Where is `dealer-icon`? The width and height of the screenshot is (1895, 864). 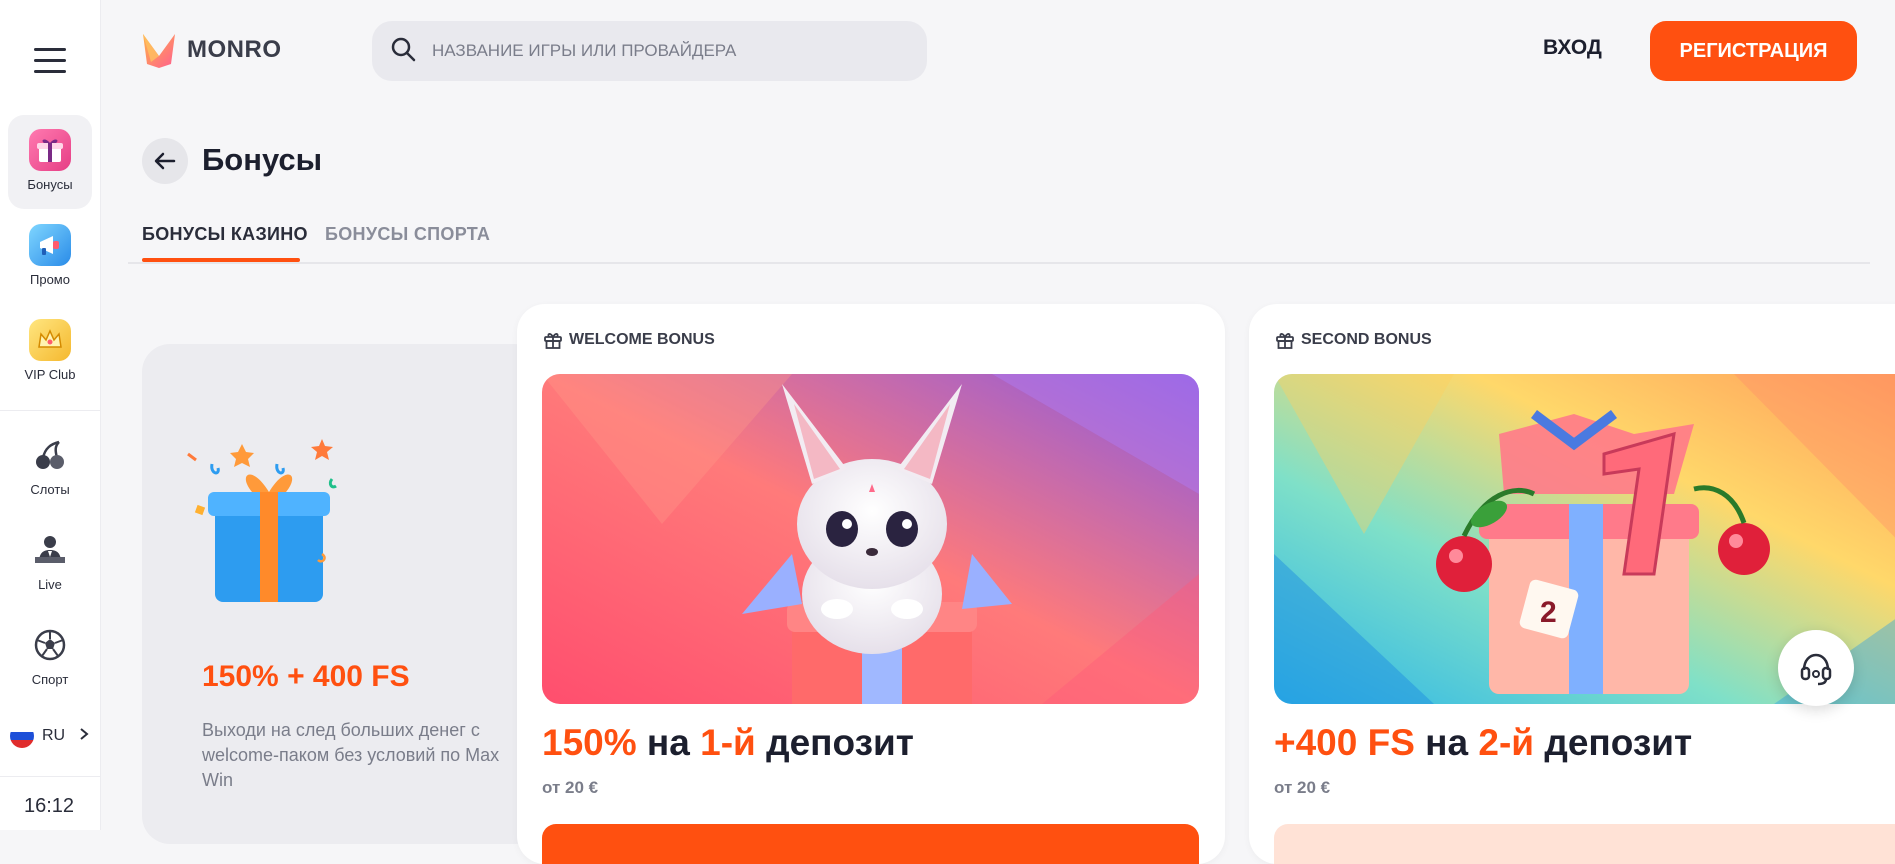
dealer-icon is located at coordinates (50, 550).